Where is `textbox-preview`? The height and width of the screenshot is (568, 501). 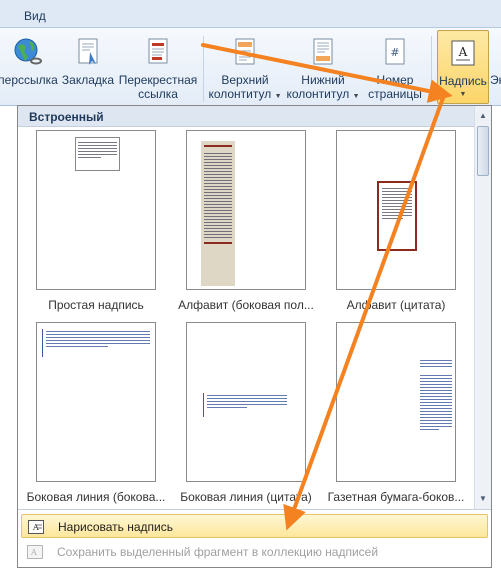
textbox-preview is located at coordinates (97, 154).